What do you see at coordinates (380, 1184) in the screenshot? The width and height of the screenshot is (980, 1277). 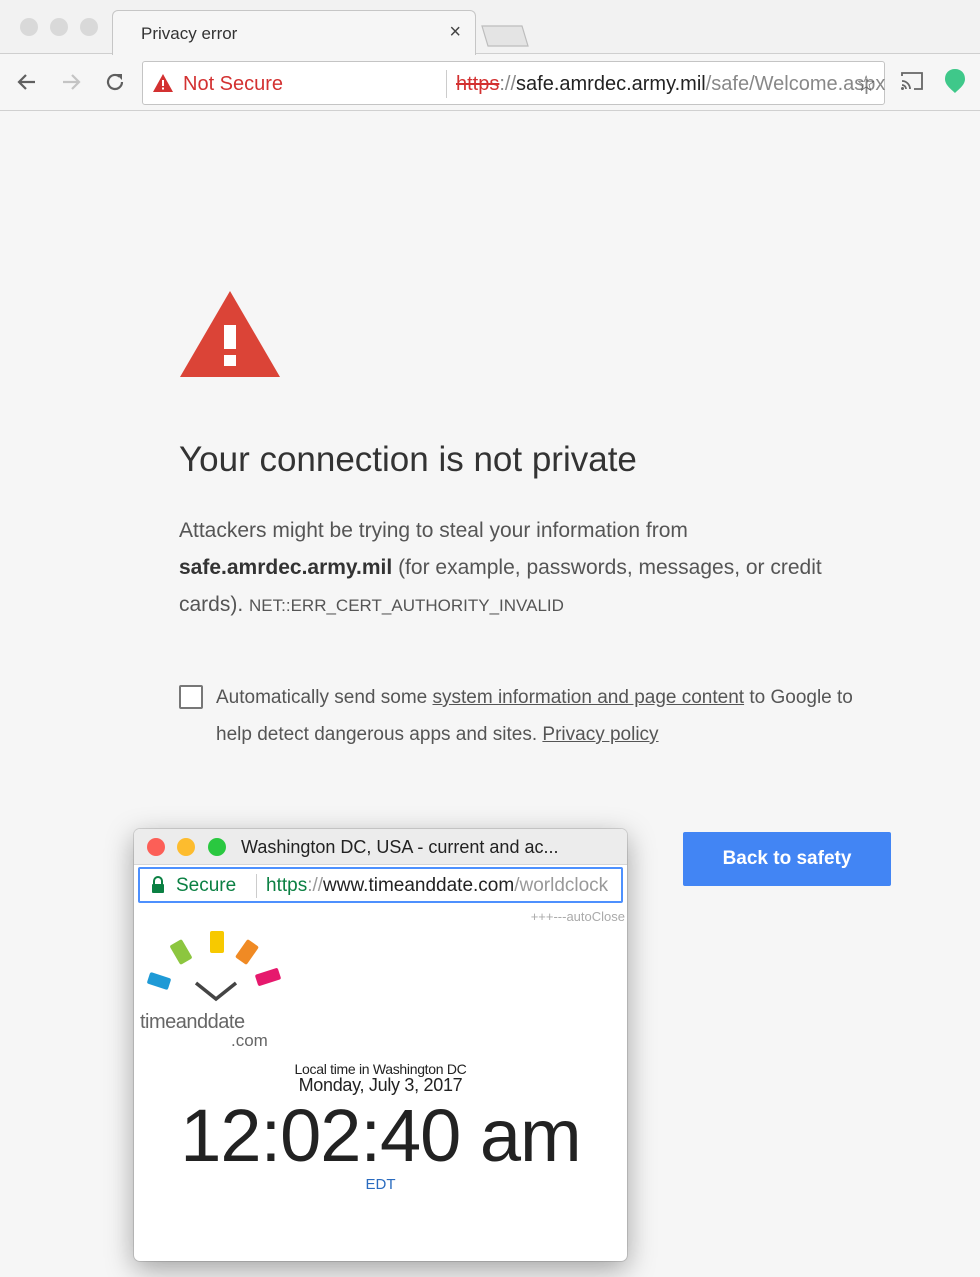 I see `timezone-link: EDT` at bounding box center [380, 1184].